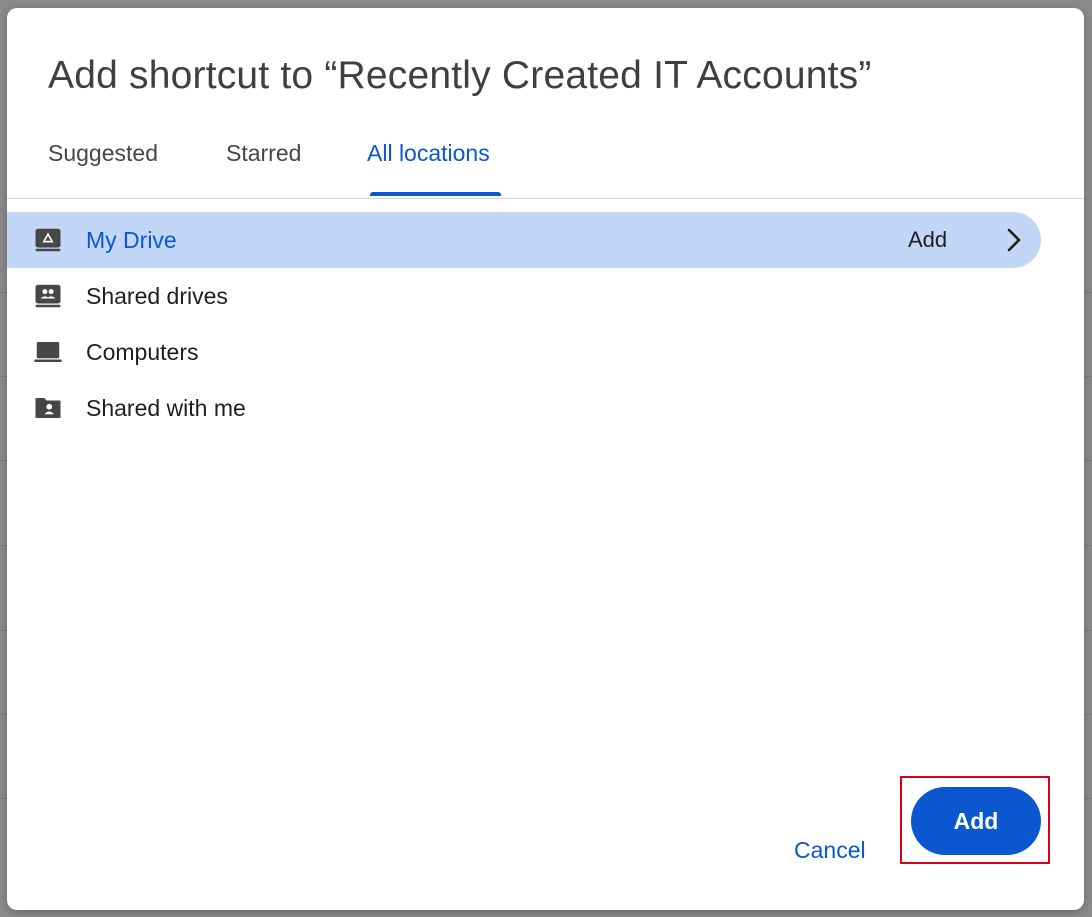 Image resolution: width=1092 pixels, height=917 pixels. I want to click on location-item-shared-drives: Shared drives, so click(545, 296).